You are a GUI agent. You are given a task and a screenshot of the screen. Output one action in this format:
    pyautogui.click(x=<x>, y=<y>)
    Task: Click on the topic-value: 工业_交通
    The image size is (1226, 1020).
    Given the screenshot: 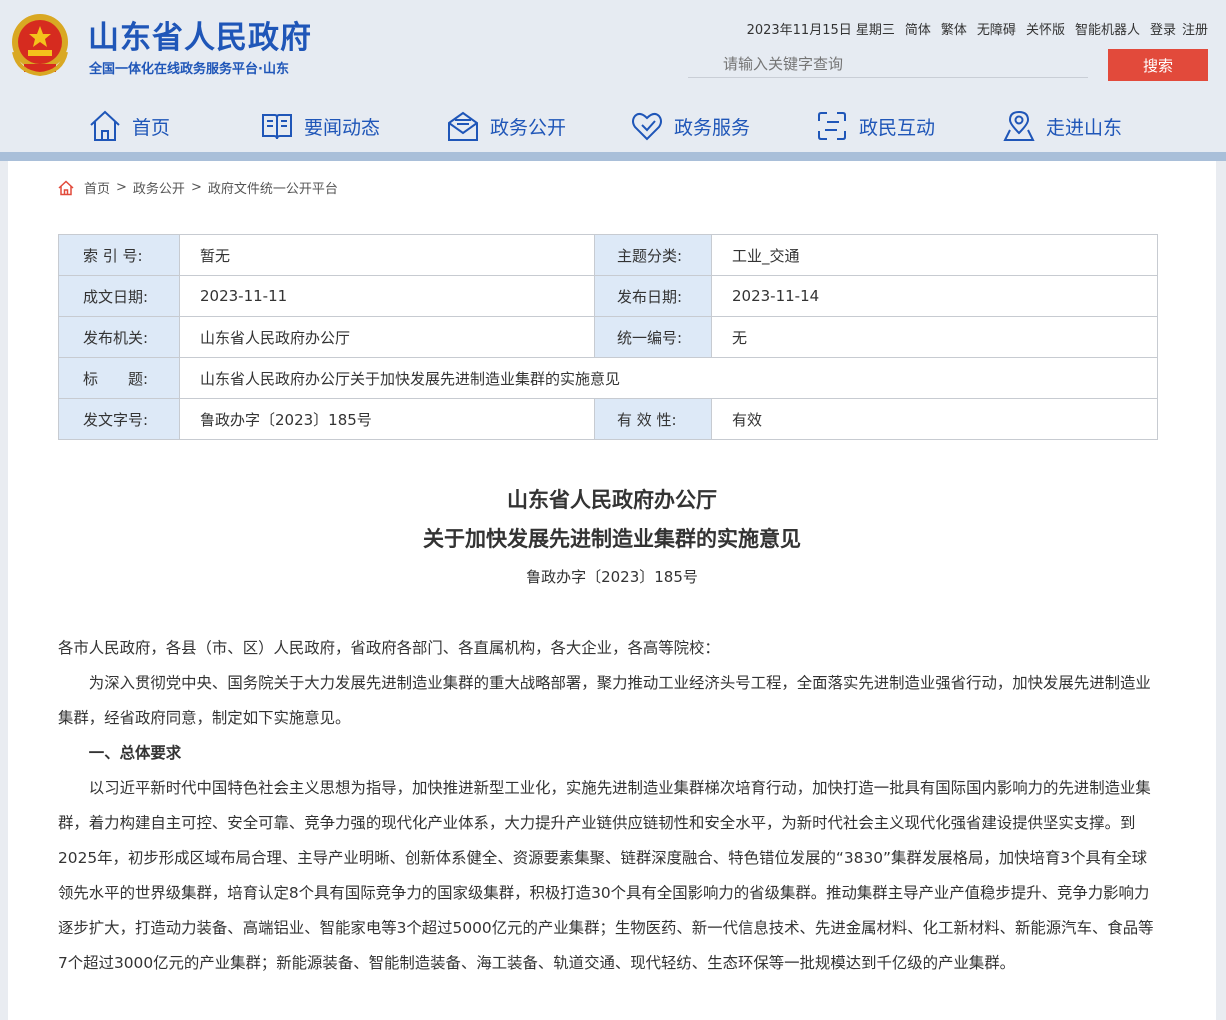 What is the action you would take?
    pyautogui.click(x=934, y=255)
    